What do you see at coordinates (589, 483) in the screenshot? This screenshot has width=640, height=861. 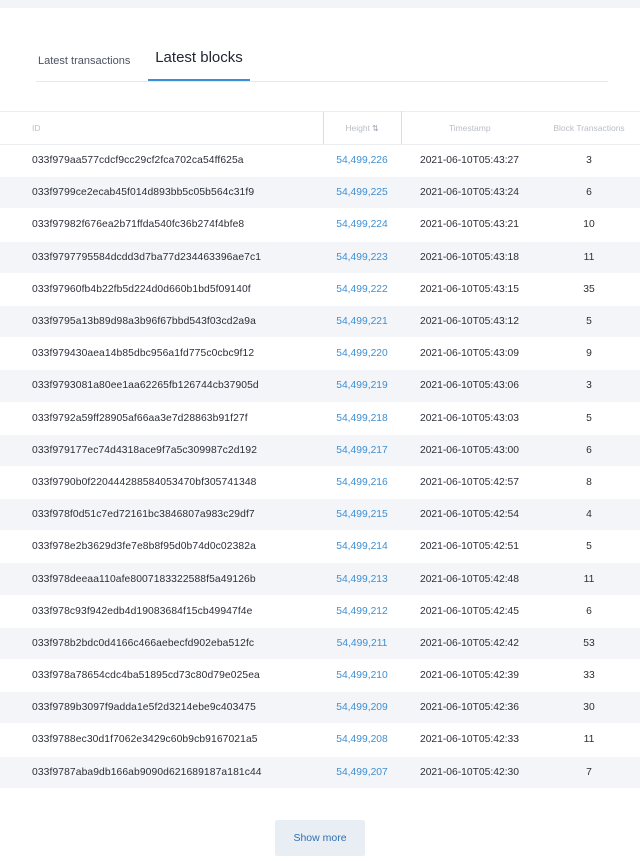 I see `block-transactions-cell: 8` at bounding box center [589, 483].